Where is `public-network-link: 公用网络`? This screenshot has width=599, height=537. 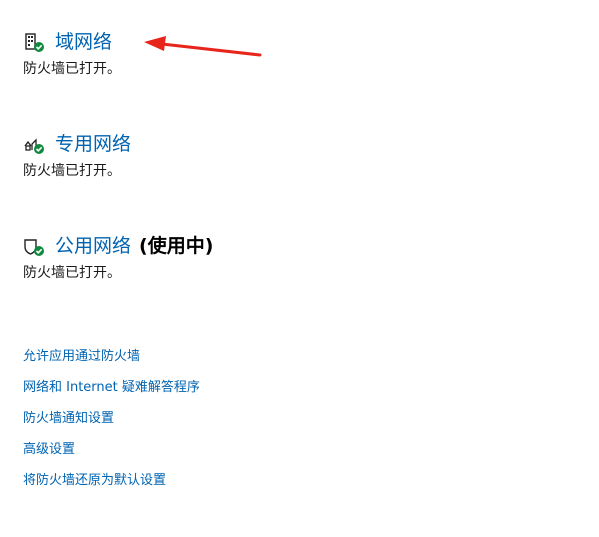
public-network-link: 公用网络 is located at coordinates (93, 246).